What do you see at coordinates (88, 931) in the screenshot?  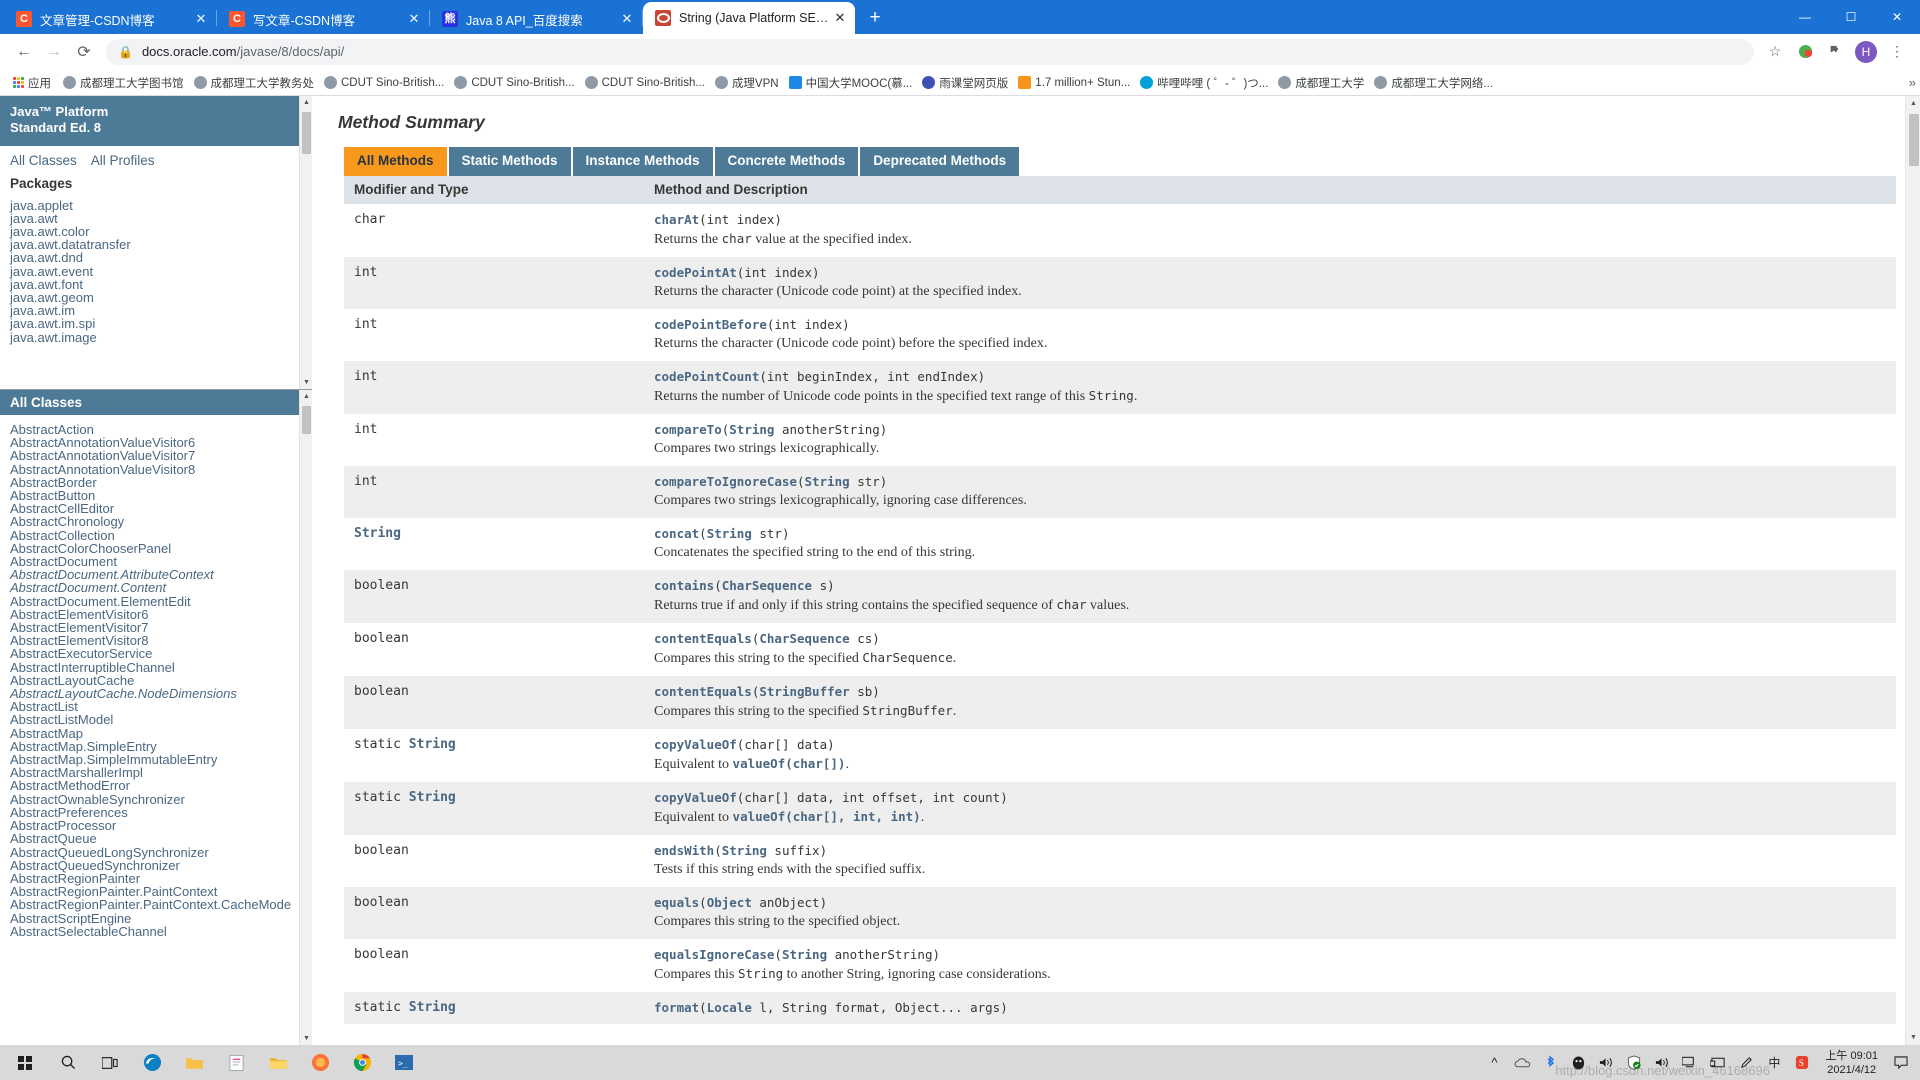 I see `class-link: AbstractSelectableChannel` at bounding box center [88, 931].